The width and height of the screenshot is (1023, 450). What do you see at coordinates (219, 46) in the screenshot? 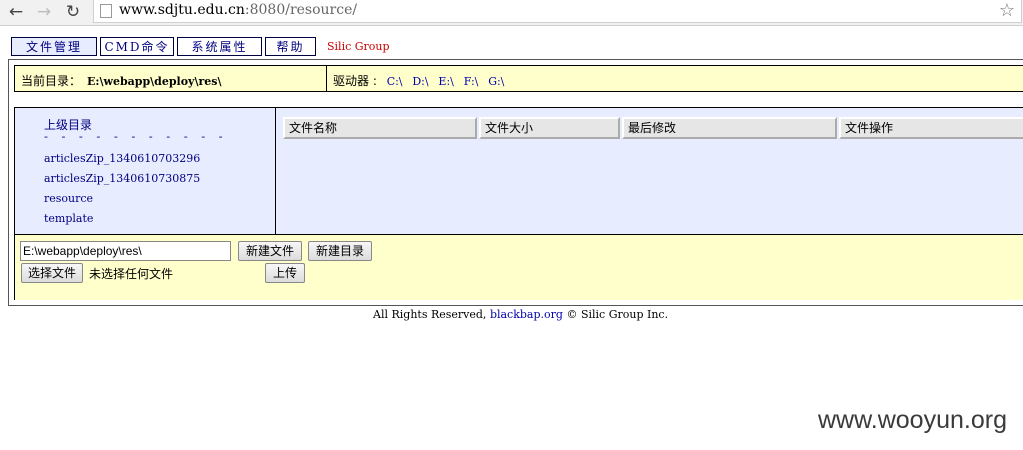
I see `menu-system-properties: 系统属性` at bounding box center [219, 46].